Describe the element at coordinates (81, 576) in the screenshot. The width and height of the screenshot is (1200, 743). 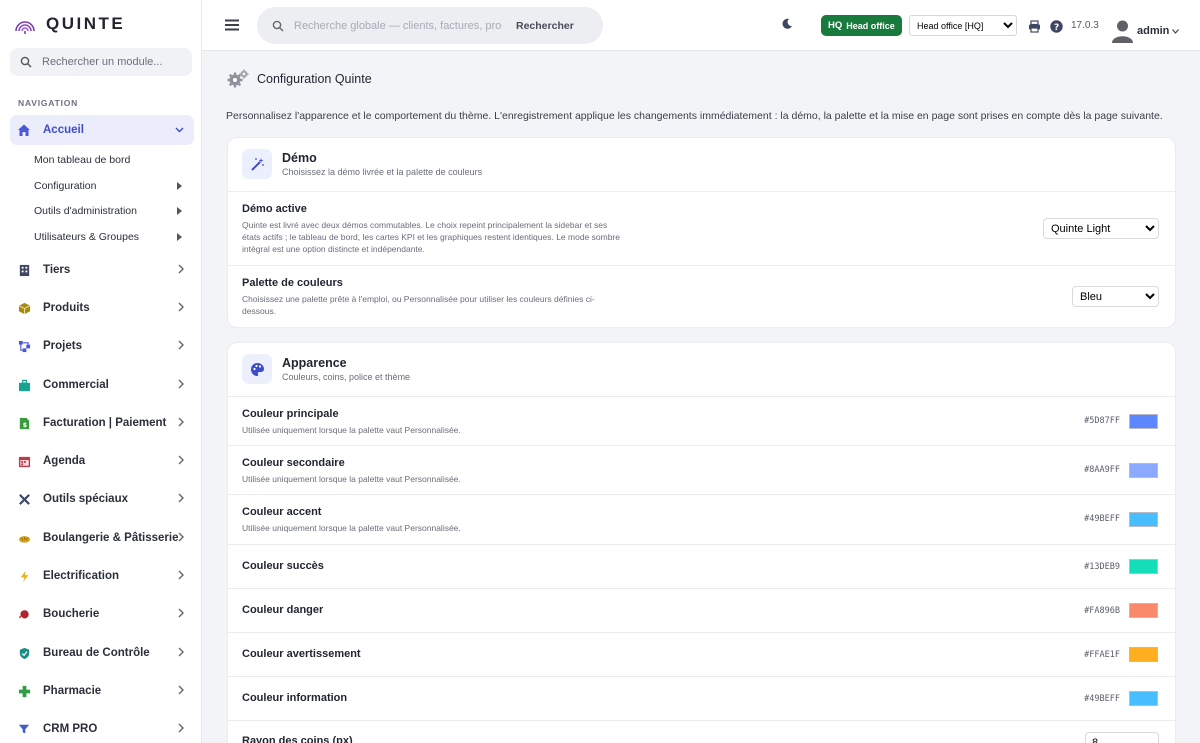
I see `sidebar-item-label: Electrification` at that location.